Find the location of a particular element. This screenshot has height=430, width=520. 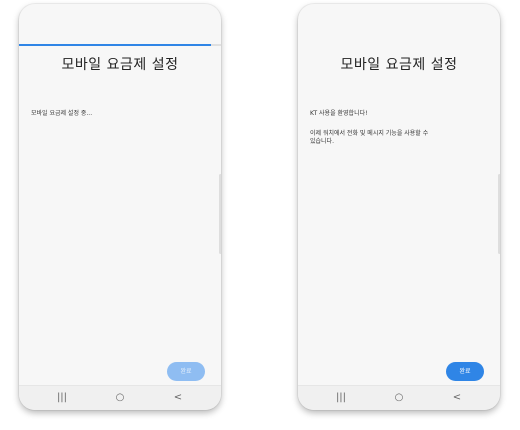

info-text-line-1: 이제 워치에서 전화 및 메시지 기능을 사용할 수 is located at coordinates (369, 133).